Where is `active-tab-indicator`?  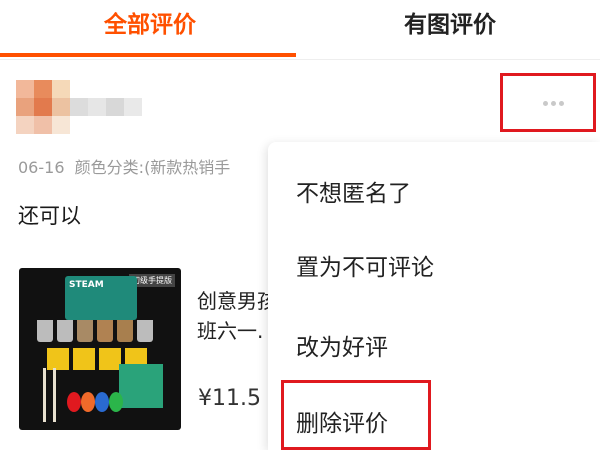 active-tab-indicator is located at coordinates (148, 55).